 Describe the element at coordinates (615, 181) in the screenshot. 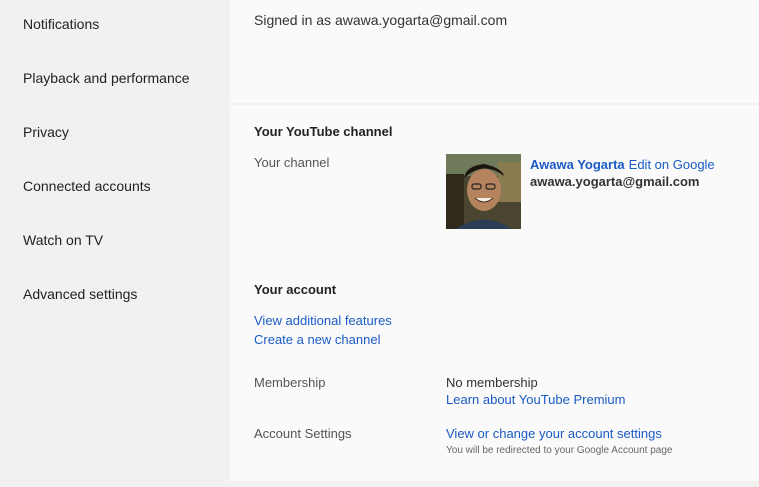

I see `channel-email: awawa.yogarta@gmail.com` at that location.